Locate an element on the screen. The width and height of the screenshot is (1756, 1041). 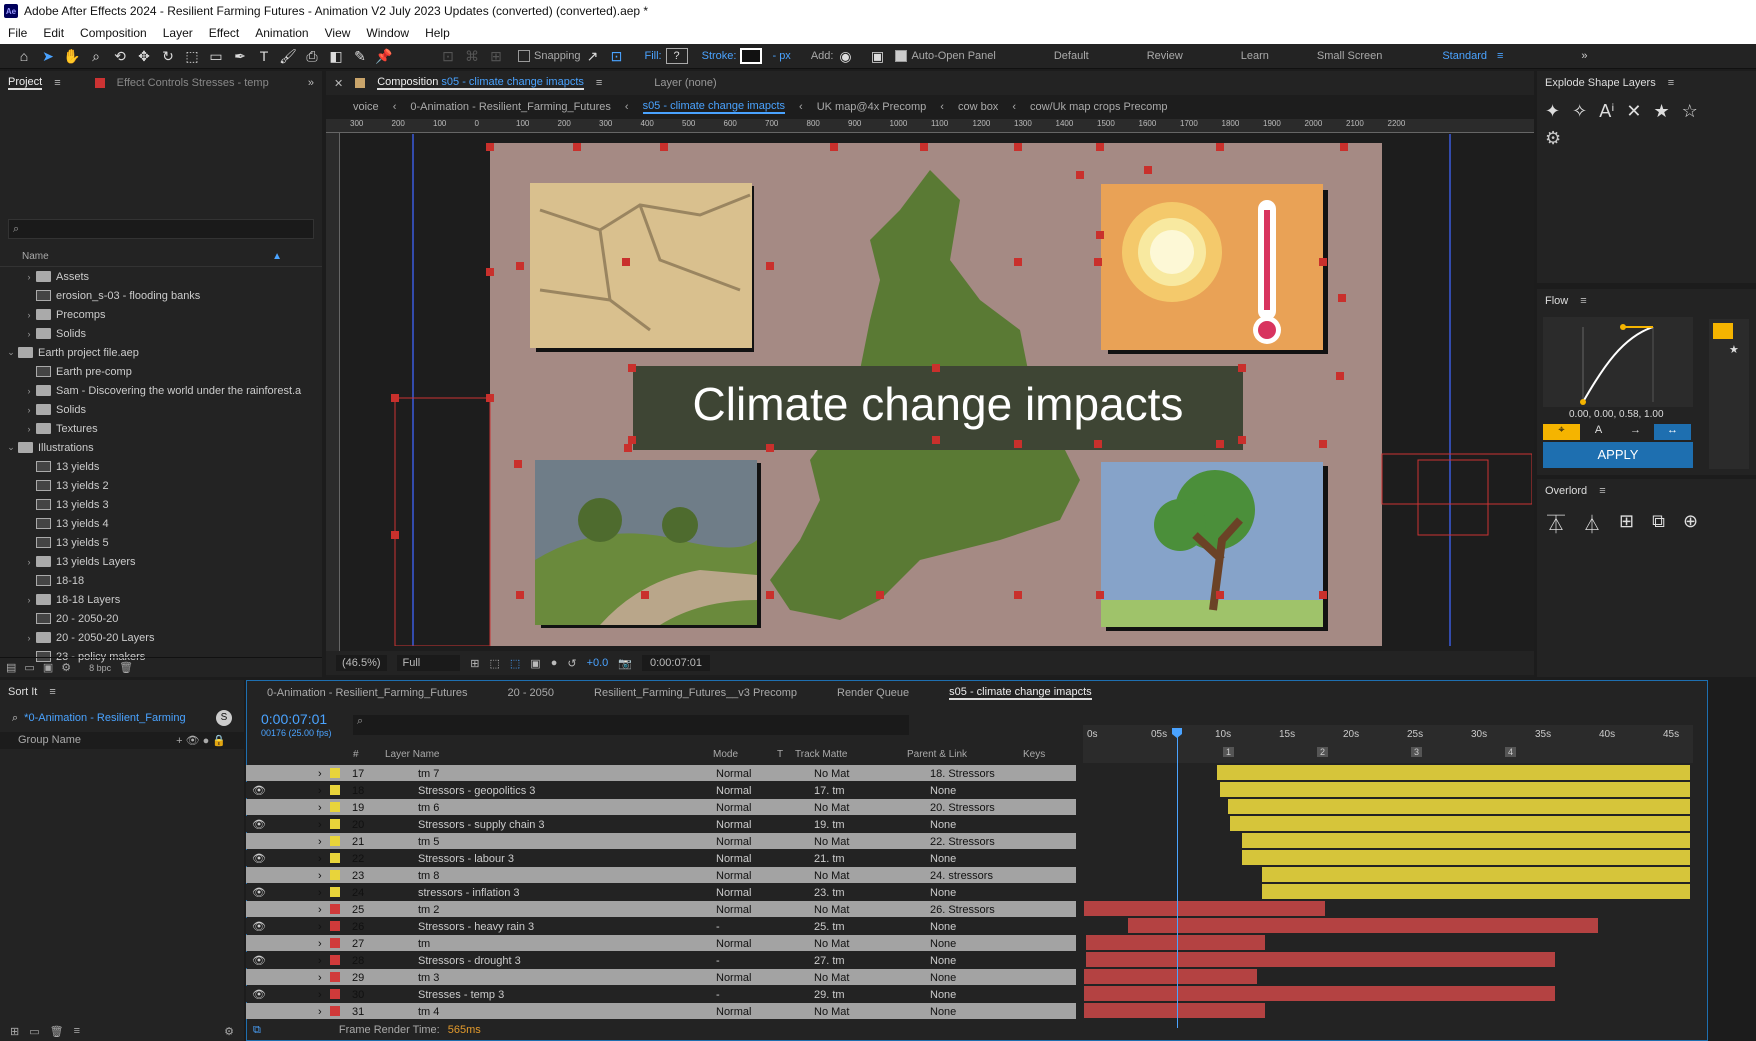
eye-icon: 👁 is located at coordinates (259, 960).